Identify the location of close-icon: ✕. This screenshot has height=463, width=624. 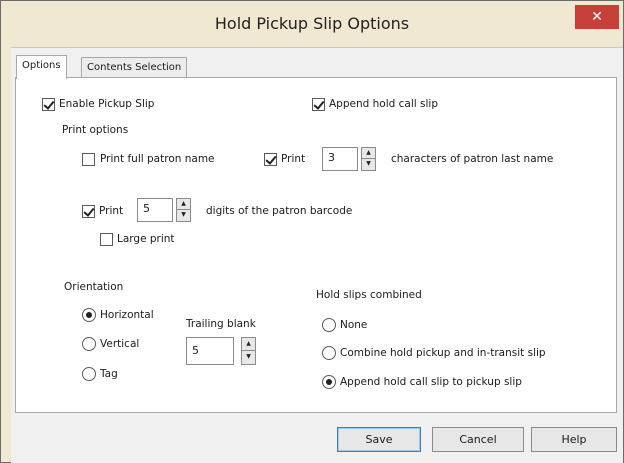
(597, 17).